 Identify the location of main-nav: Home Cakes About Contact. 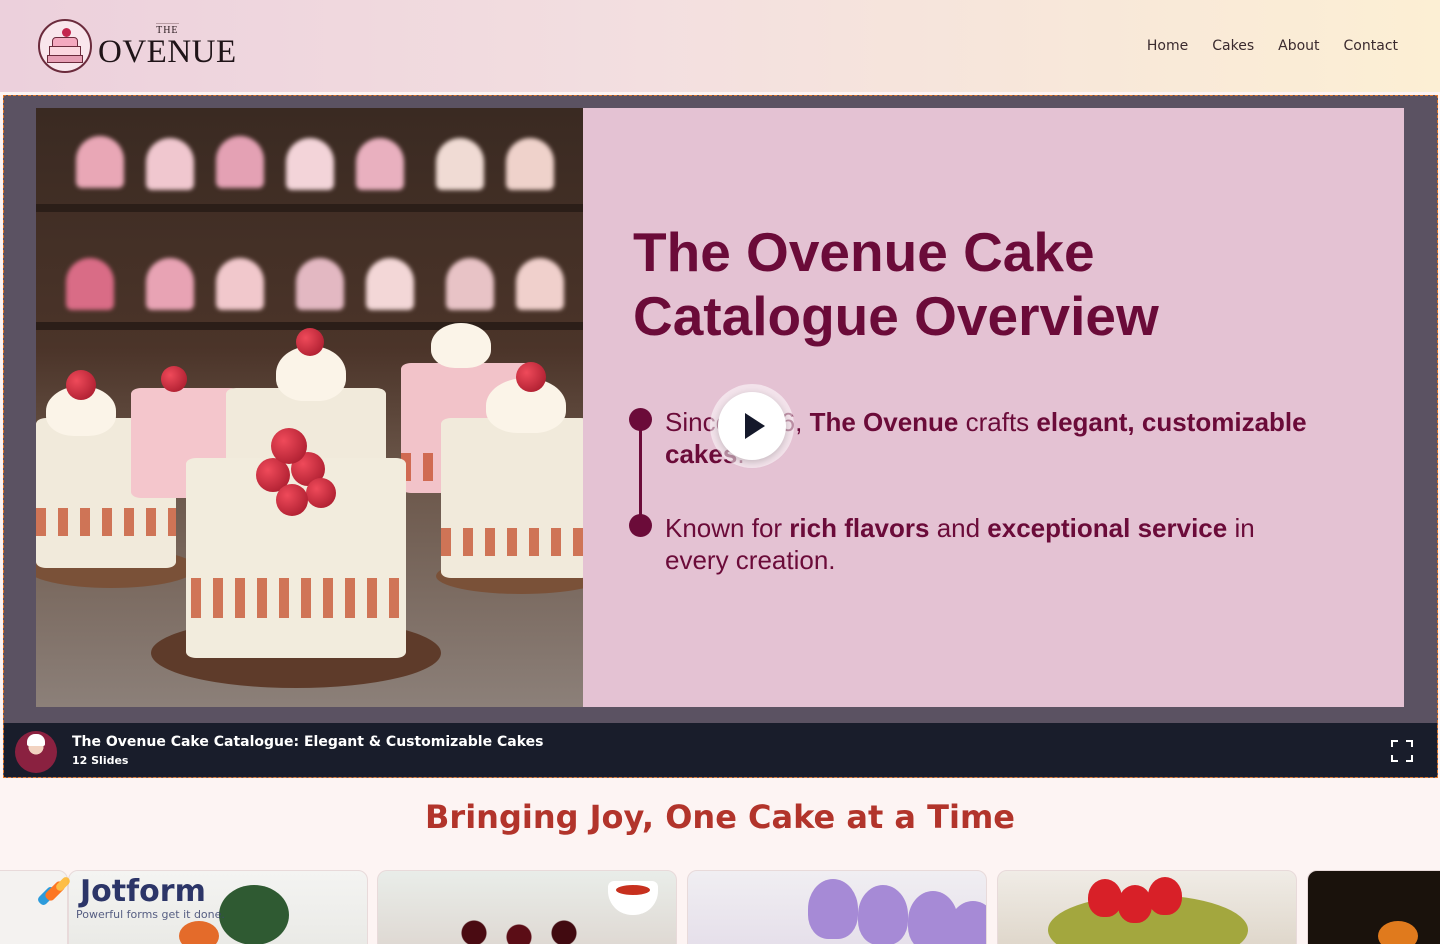
(1272, 46).